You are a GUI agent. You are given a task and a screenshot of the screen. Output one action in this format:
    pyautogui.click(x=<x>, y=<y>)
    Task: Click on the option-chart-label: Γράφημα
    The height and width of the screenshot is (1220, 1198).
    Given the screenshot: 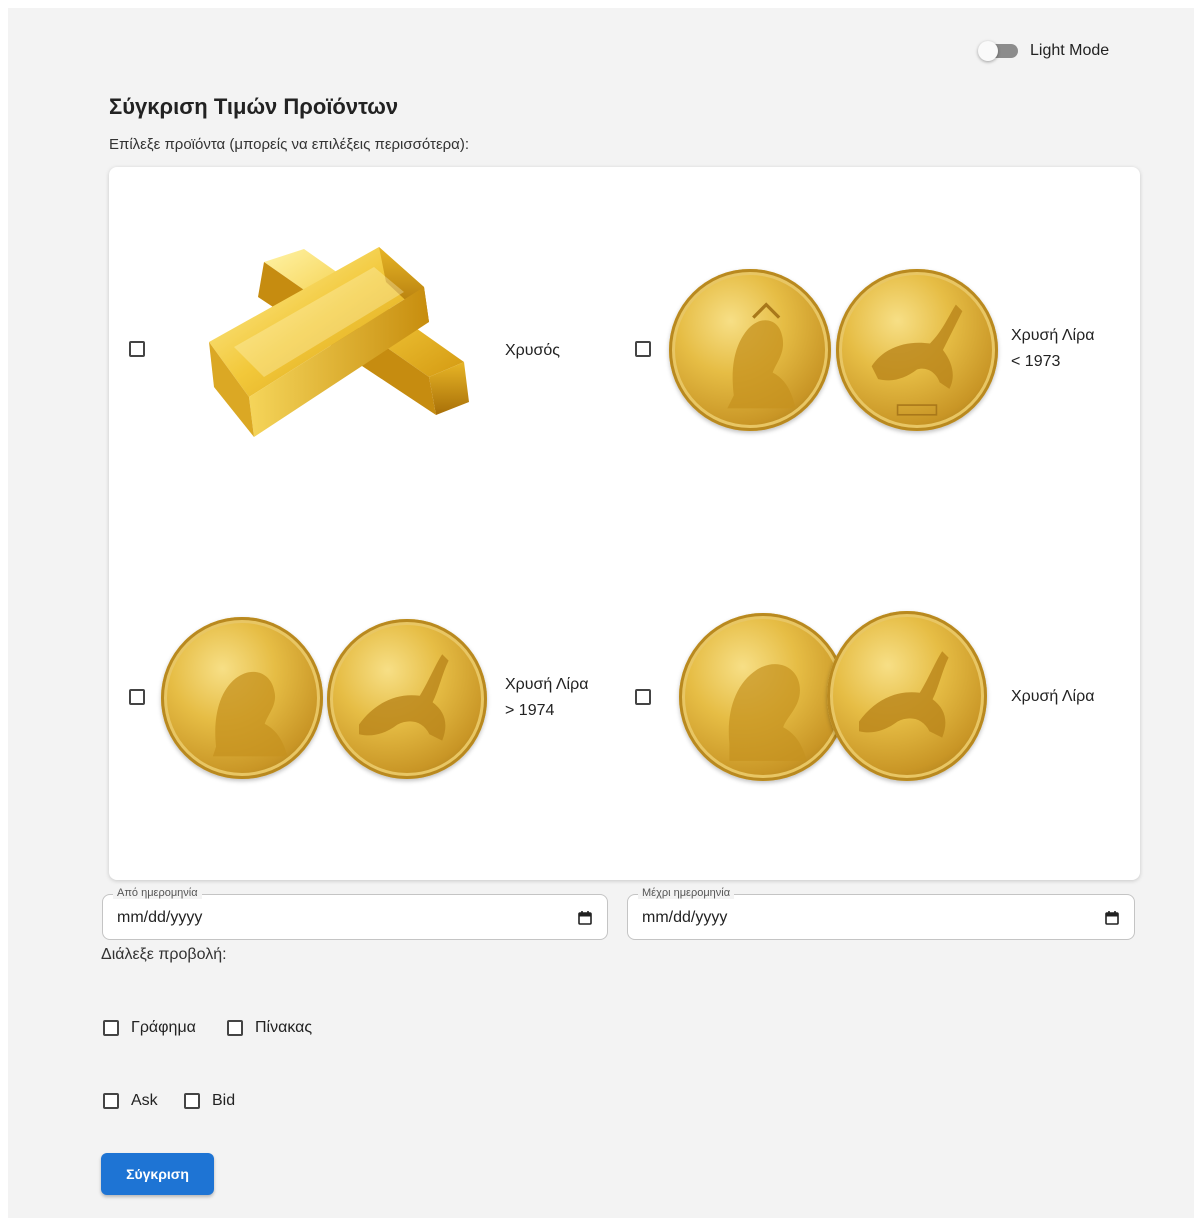 What is the action you would take?
    pyautogui.click(x=163, y=1027)
    